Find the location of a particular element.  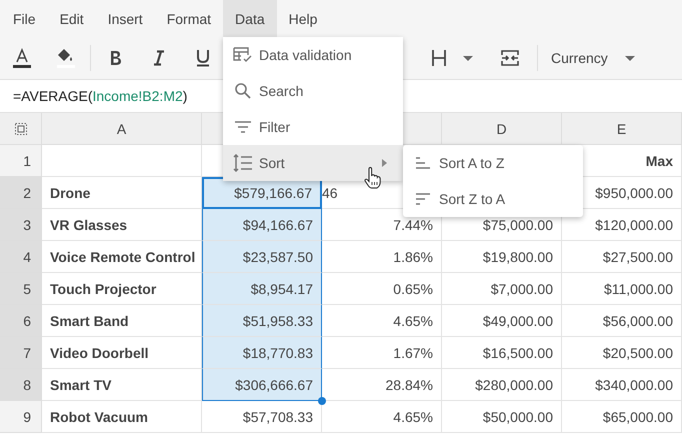

hand-cursor-icon is located at coordinates (373, 178).